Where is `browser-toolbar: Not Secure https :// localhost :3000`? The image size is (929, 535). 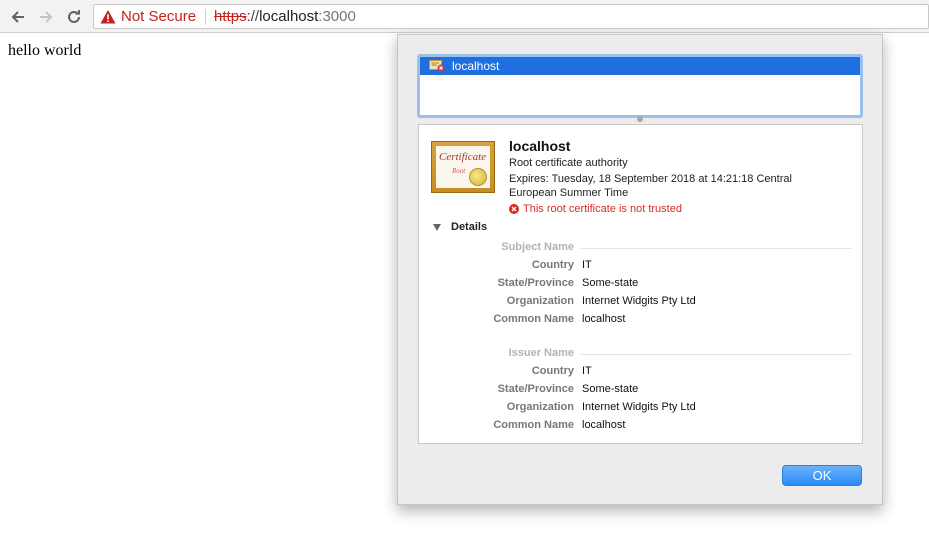
browser-toolbar: Not Secure https :// localhost :3000 is located at coordinates (464, 16).